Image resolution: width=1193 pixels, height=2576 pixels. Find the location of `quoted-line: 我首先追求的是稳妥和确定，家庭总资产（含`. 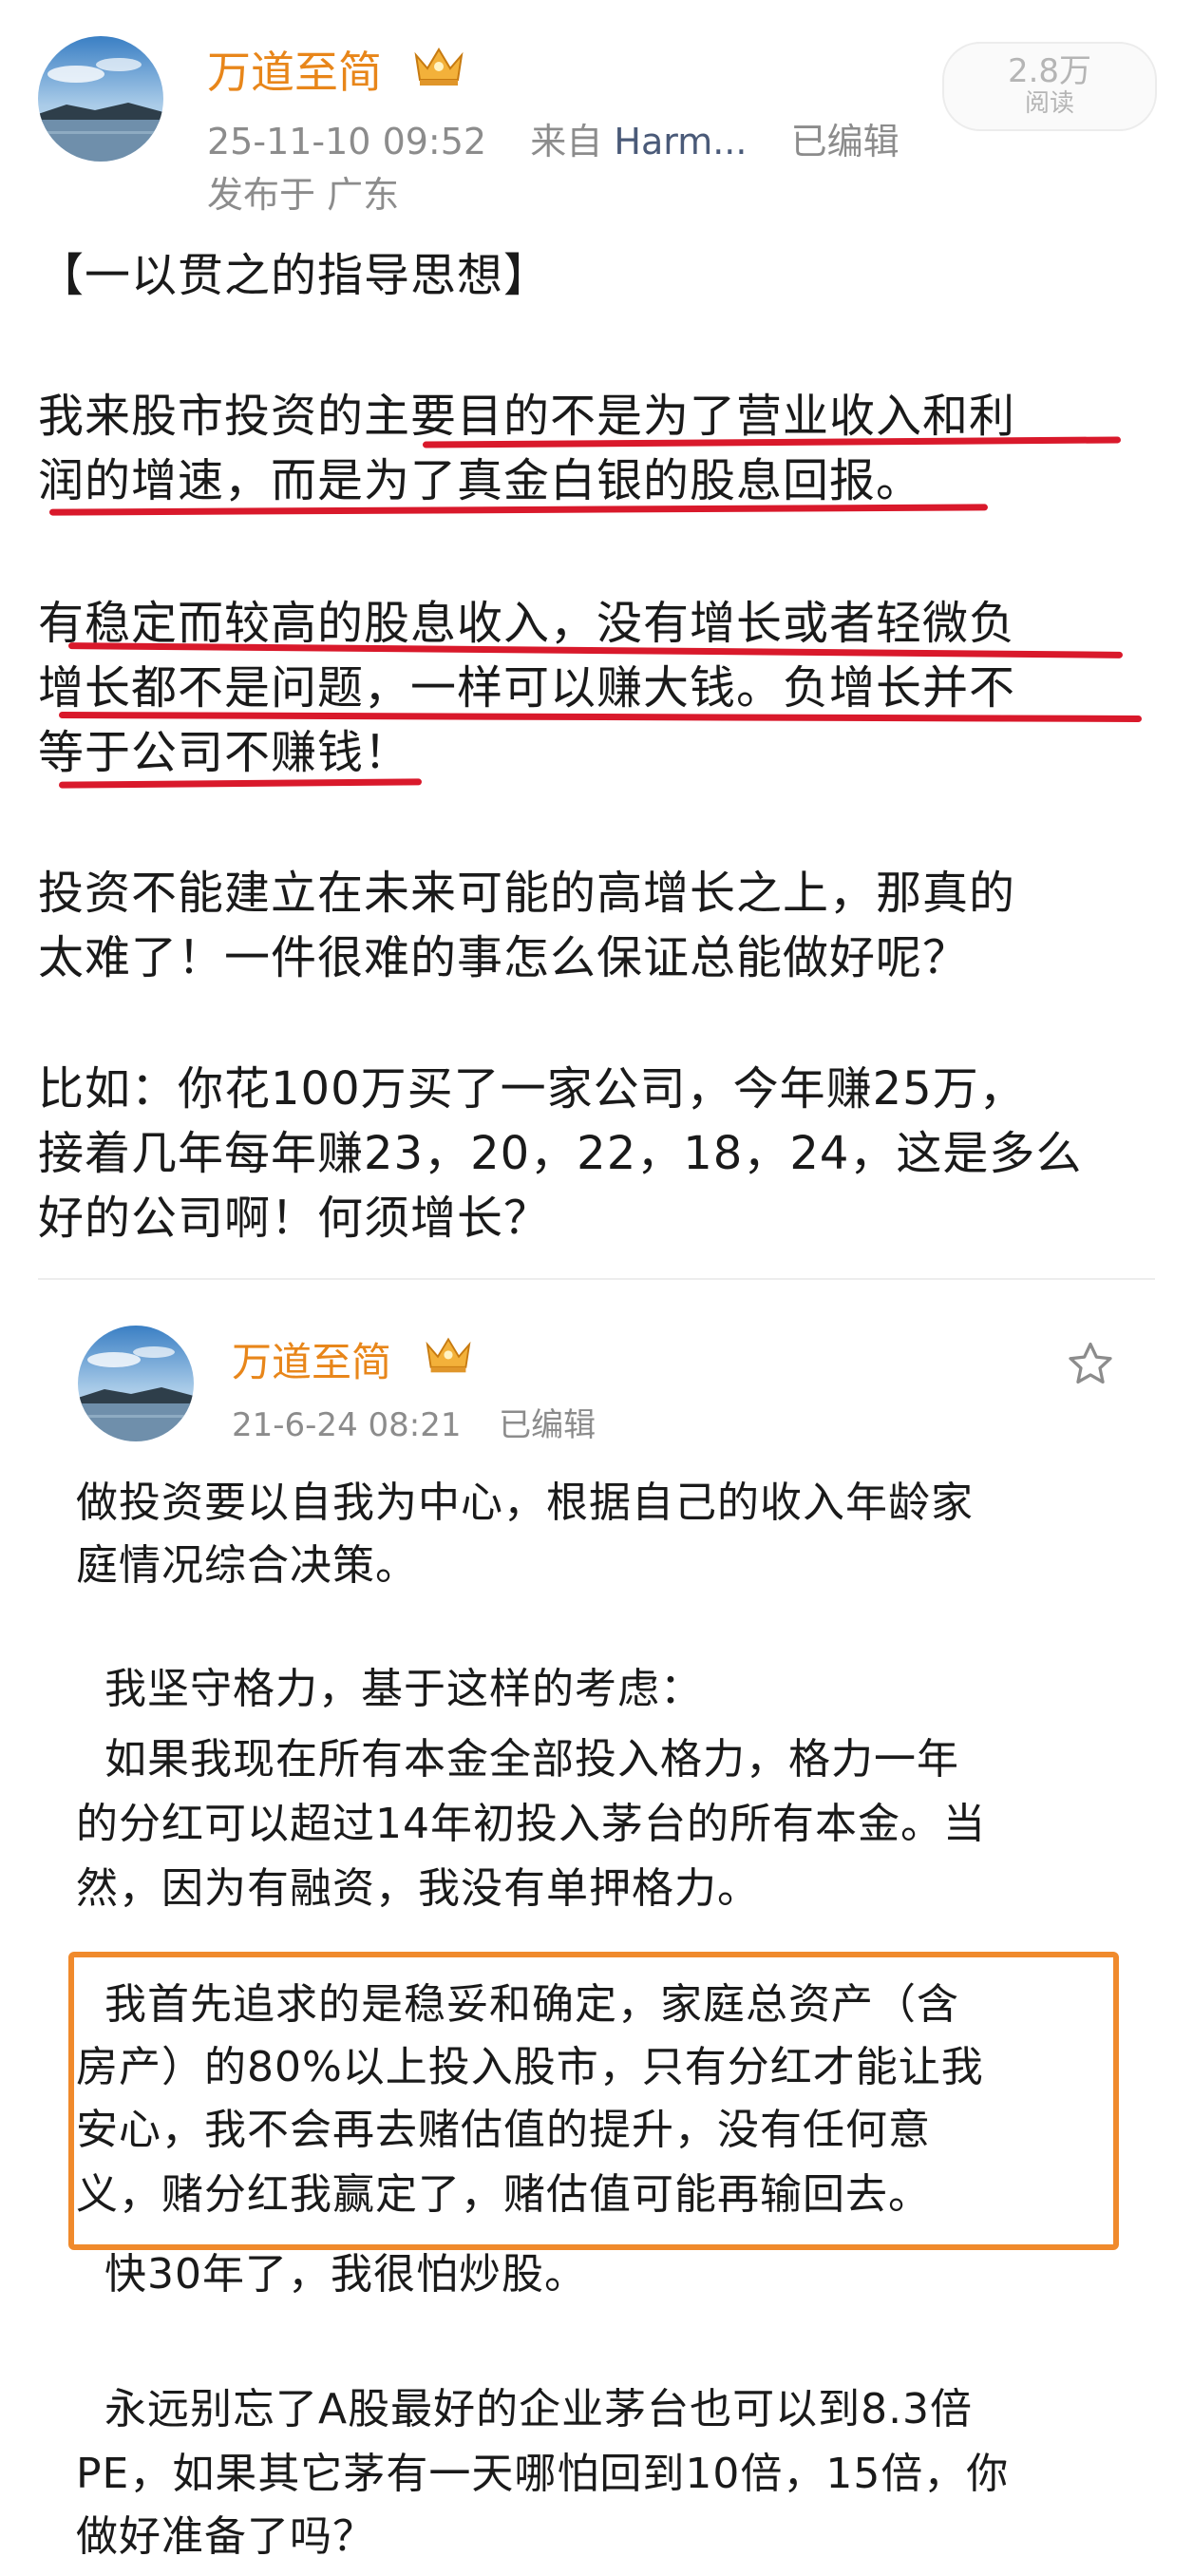

quoted-line: 我首先追求的是稳妥和确定，家庭总资产（含 is located at coordinates (517, 2004).